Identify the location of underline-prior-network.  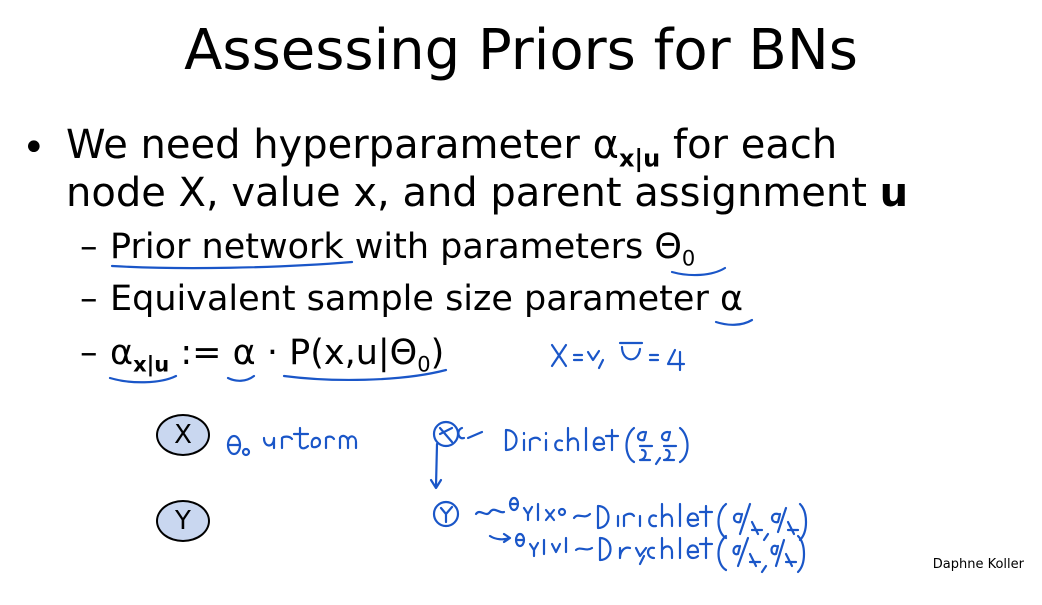
(232, 265).